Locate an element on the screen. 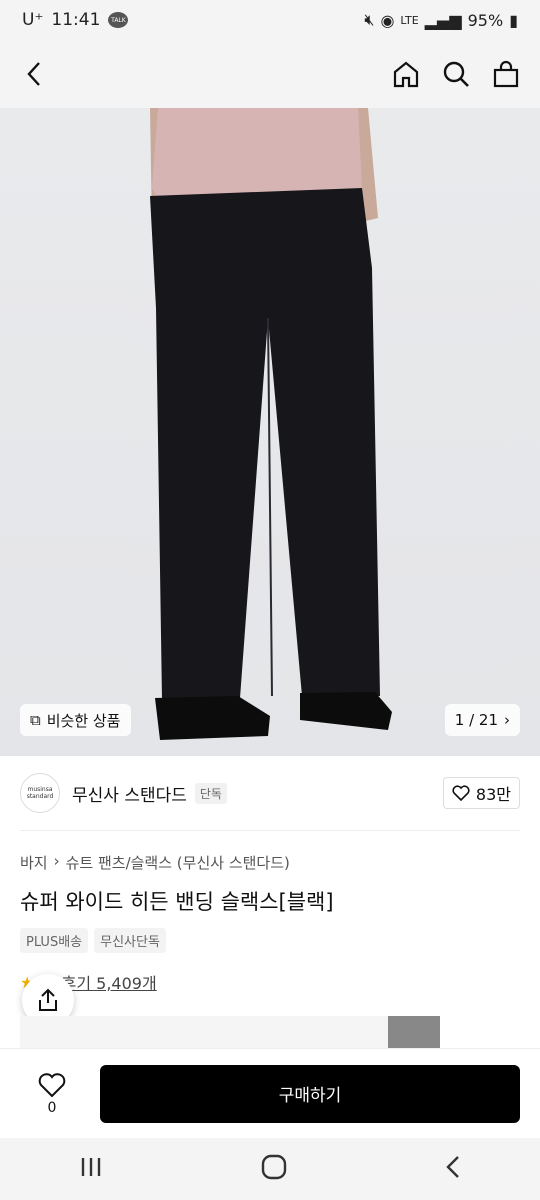  system-nav-bar is located at coordinates (270, 1169).